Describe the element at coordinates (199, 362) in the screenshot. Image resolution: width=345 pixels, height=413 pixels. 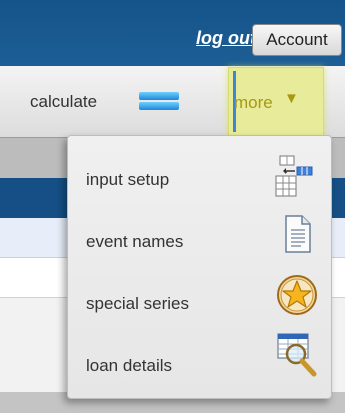
I see `menu-item-loan-details: loan details` at that location.